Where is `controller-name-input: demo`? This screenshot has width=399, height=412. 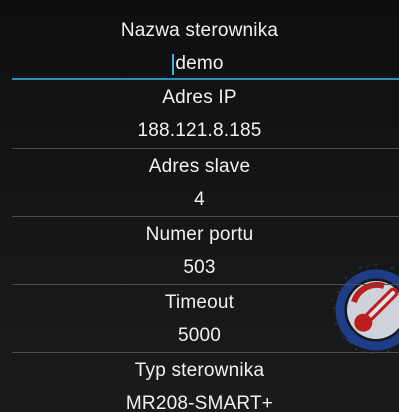
controller-name-input: demo is located at coordinates (199, 64).